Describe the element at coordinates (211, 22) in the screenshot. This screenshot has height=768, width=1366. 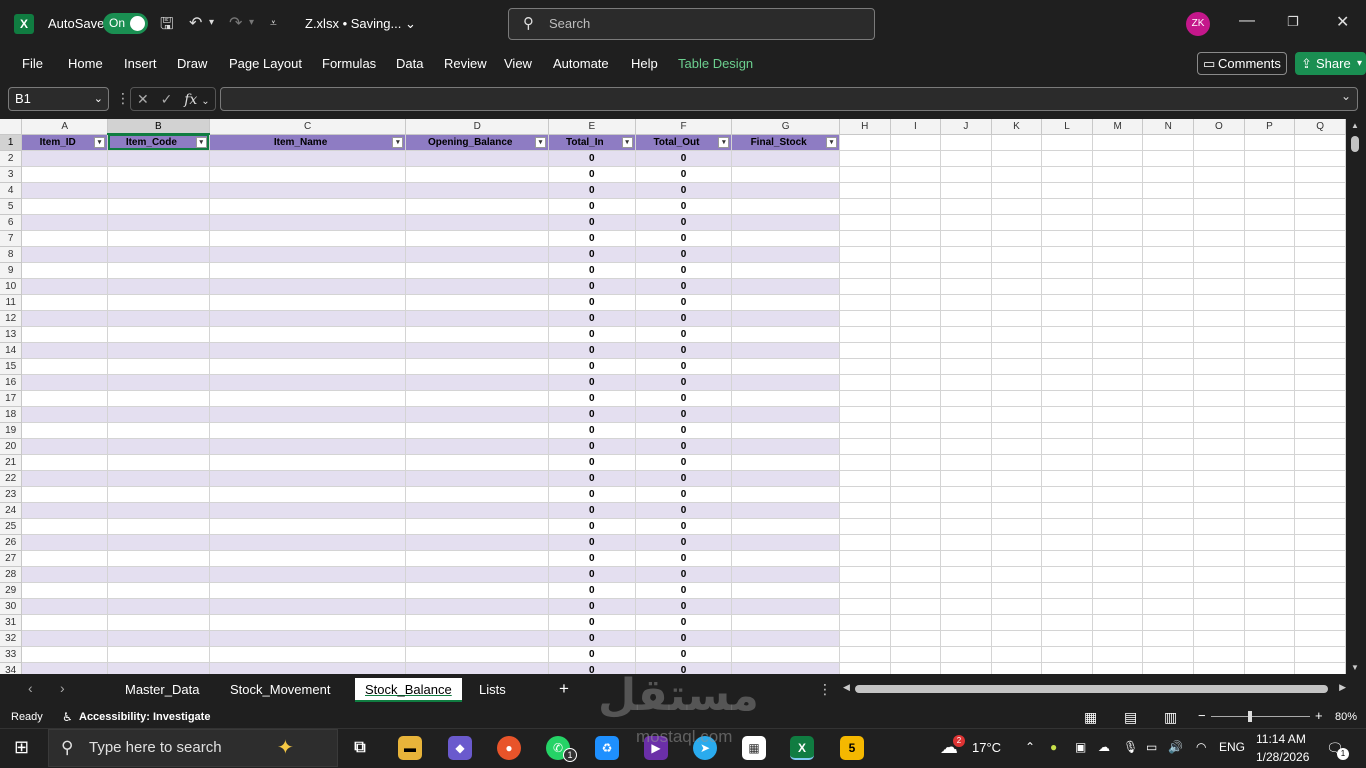
I see `undo-dropdown-icon: ▾` at that location.